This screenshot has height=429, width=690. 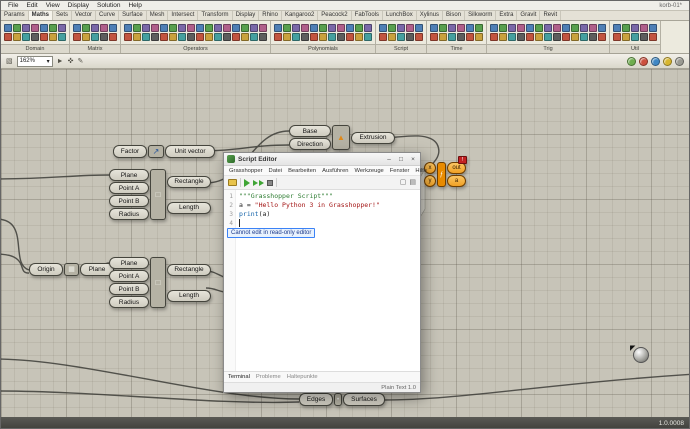 What do you see at coordinates (34, 61) in the screenshot?
I see `zoom-dropdown: 162% ▾` at bounding box center [34, 61].